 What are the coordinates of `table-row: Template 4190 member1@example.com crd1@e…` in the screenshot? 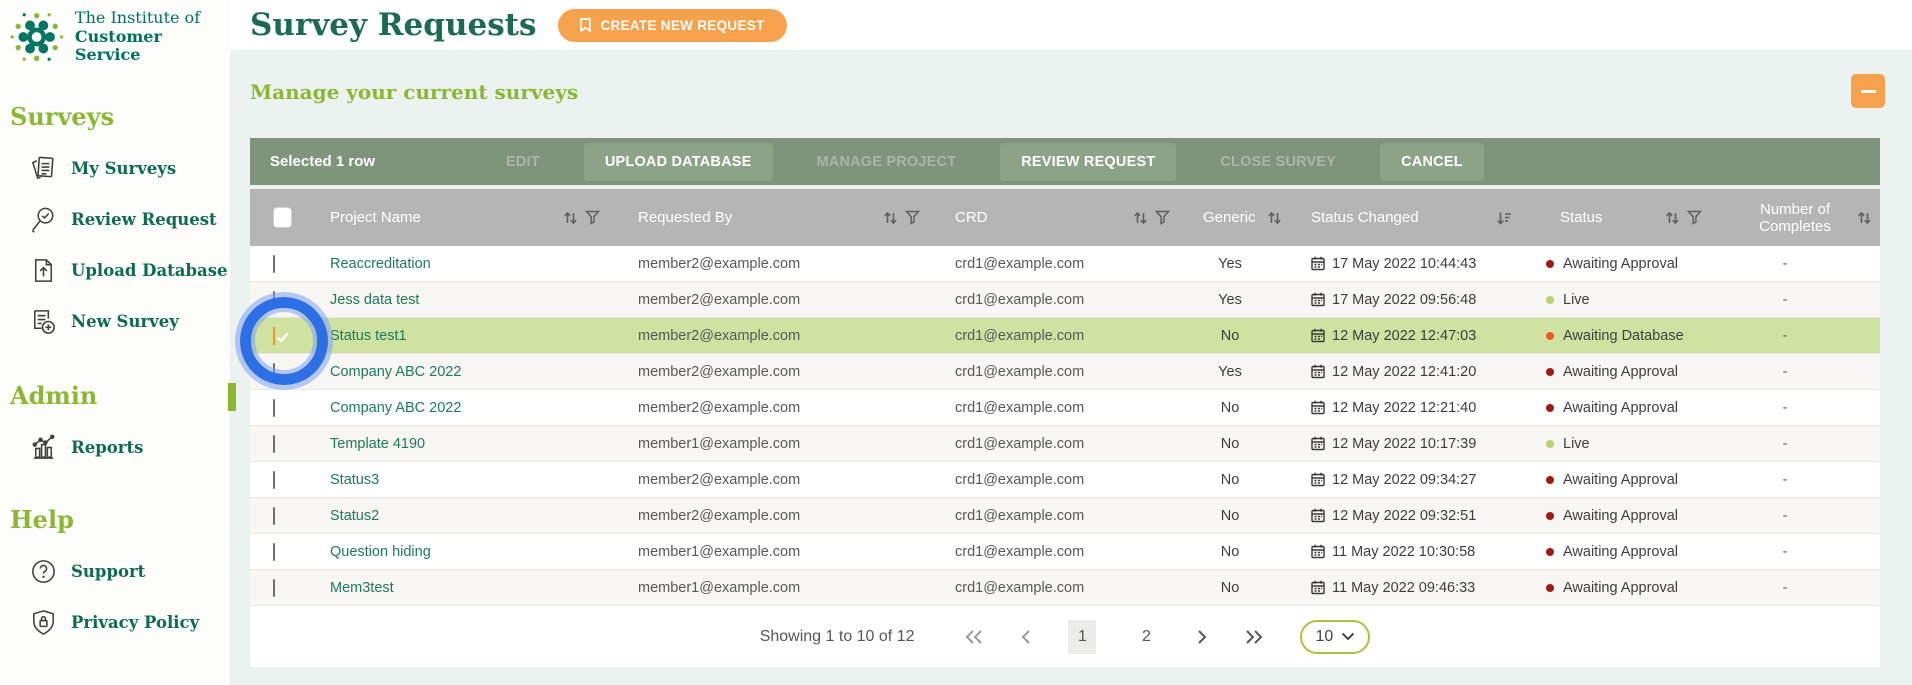 It's located at (1065, 444).